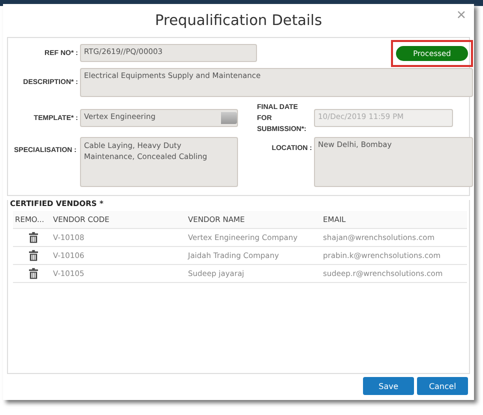 This screenshot has width=483, height=415. What do you see at coordinates (388, 386) in the screenshot?
I see `save-button: Save` at bounding box center [388, 386].